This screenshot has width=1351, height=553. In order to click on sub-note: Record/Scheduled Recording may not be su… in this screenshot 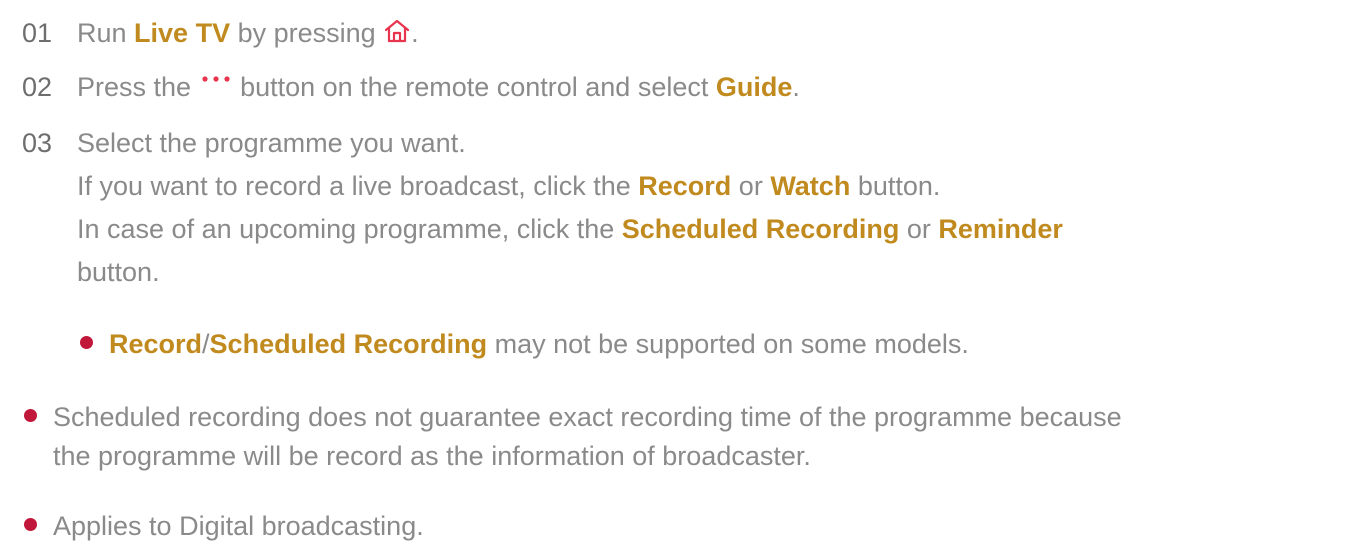, I will do `click(524, 344)`.